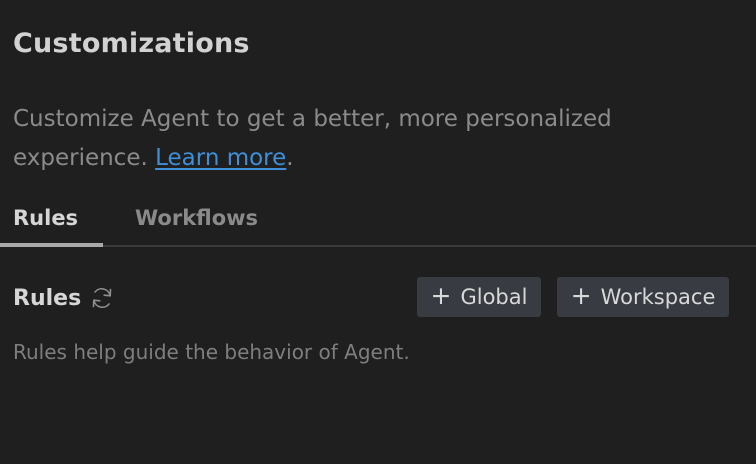 Image resolution: width=756 pixels, height=464 pixels. I want to click on learn-more-link: Learn more, so click(220, 158).